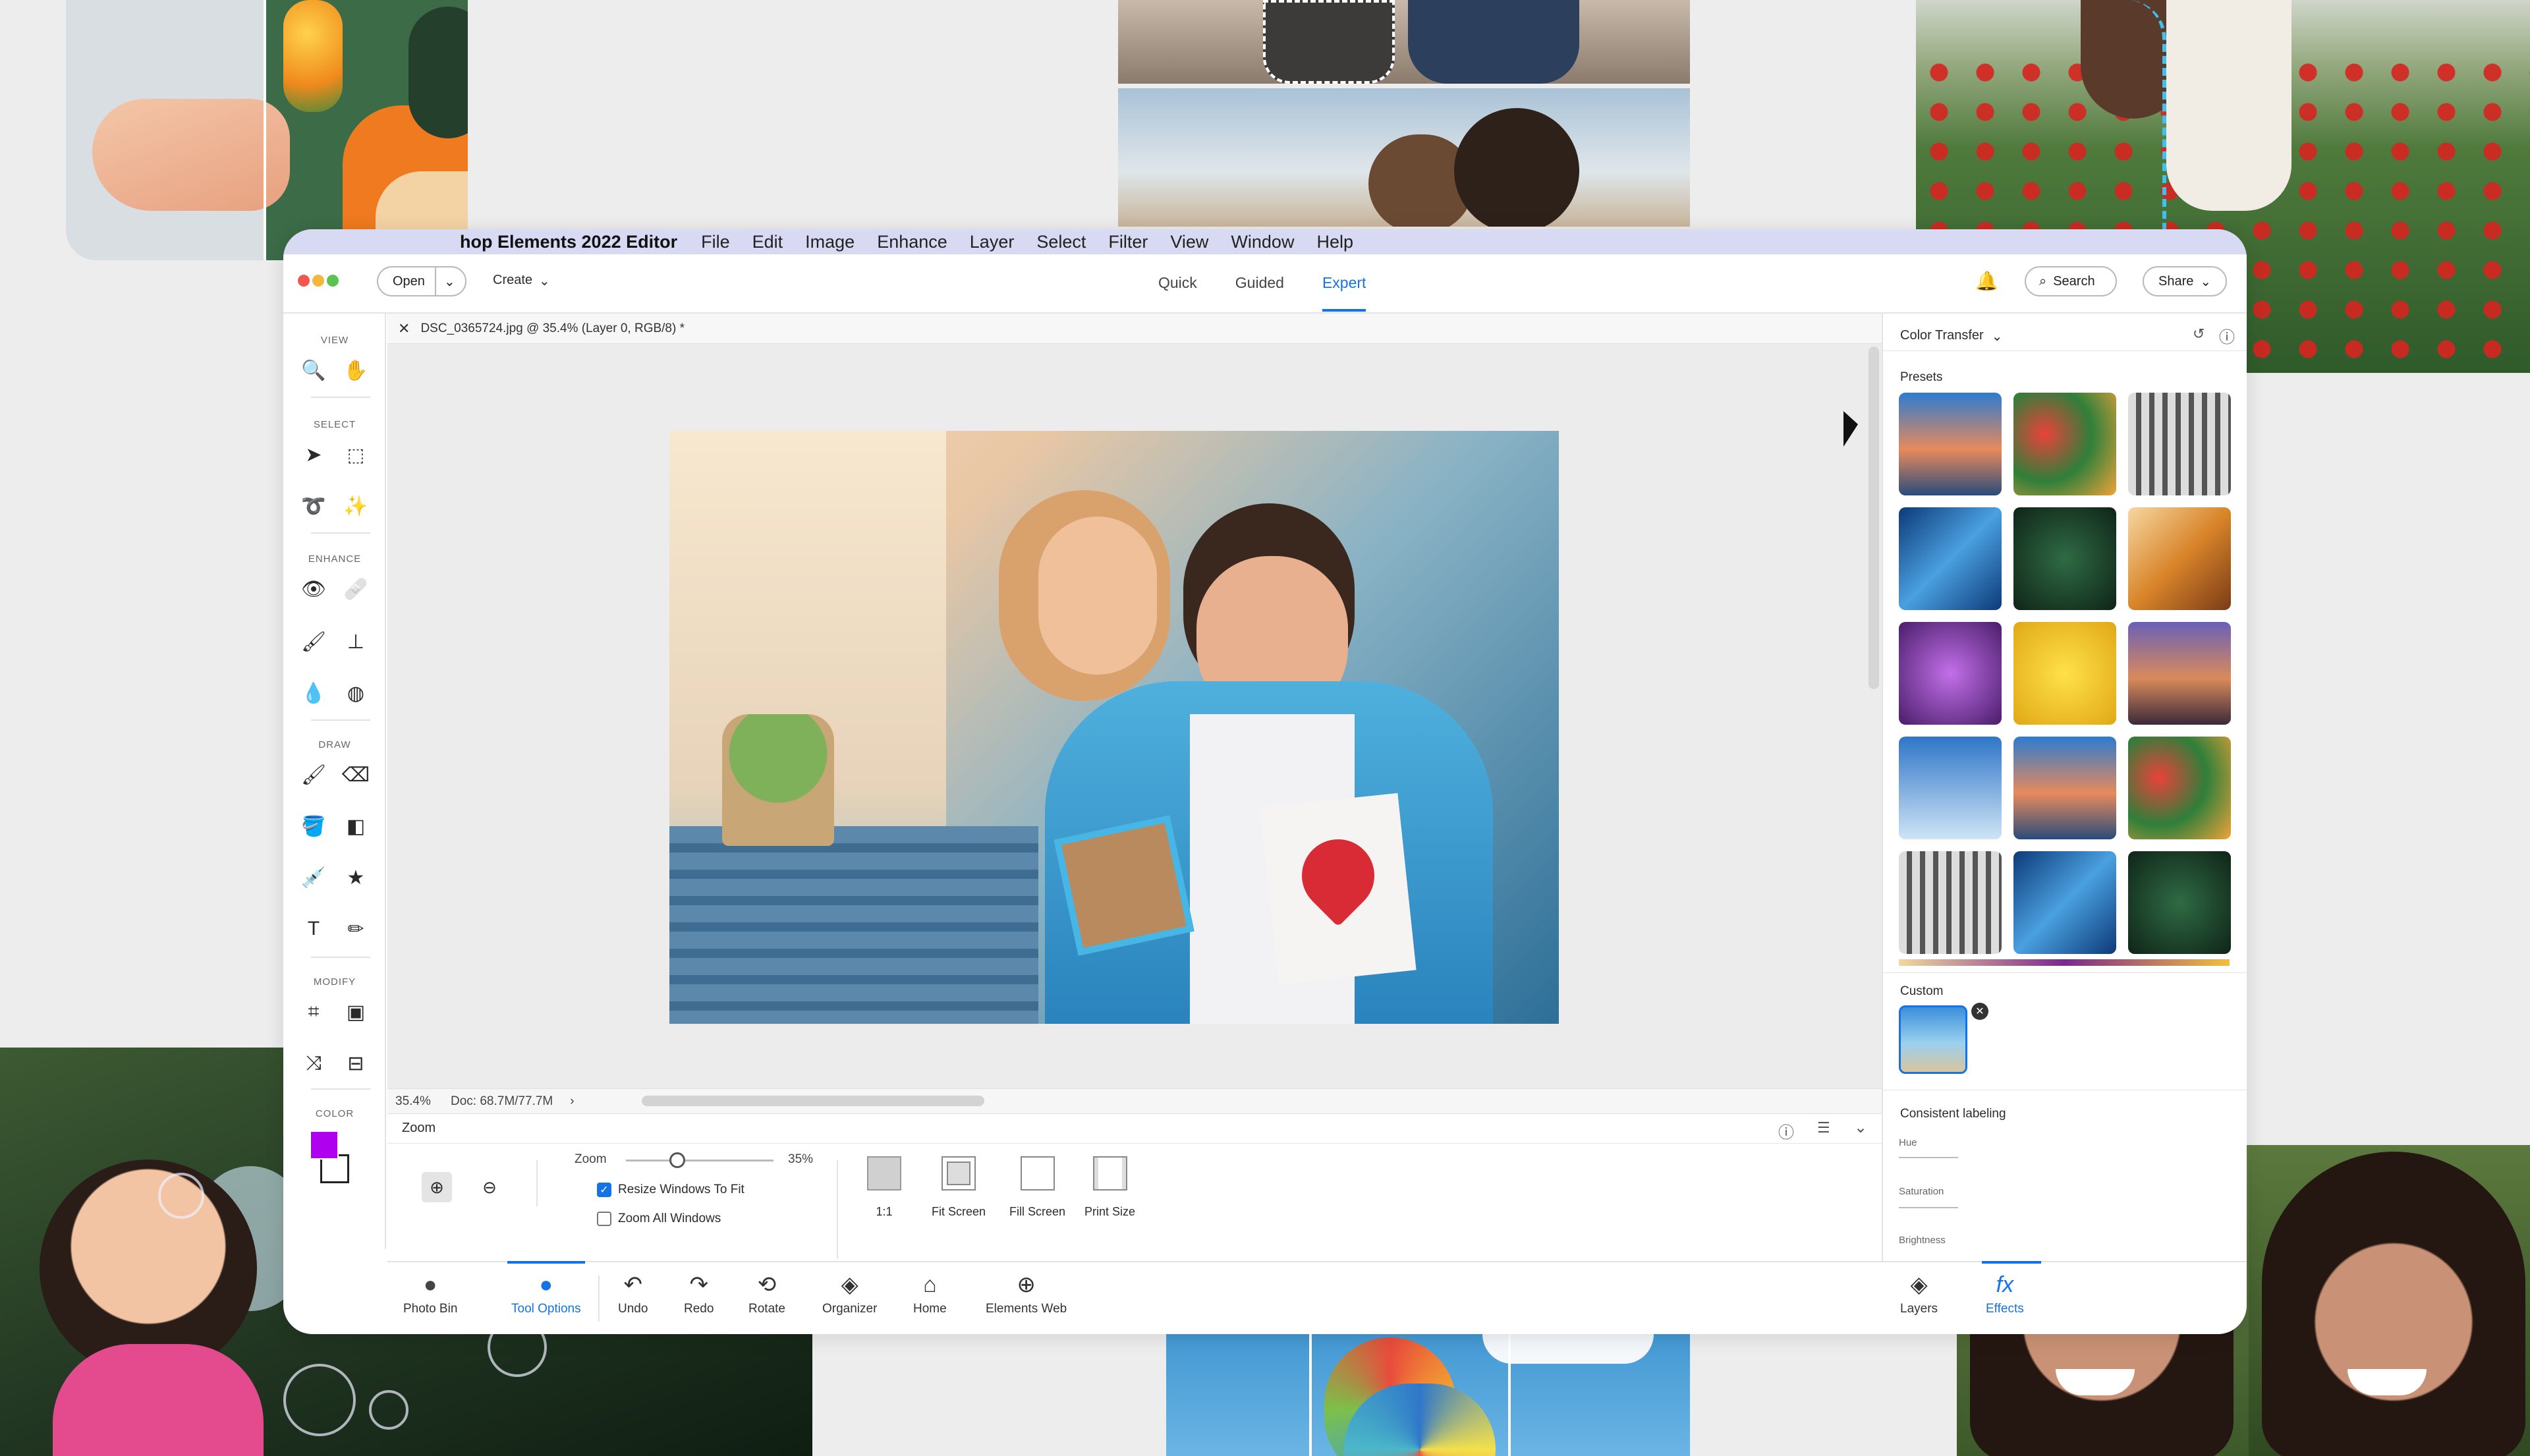  Describe the element at coordinates (355, 826) in the screenshot. I see `gradient-tool-icon: ◧` at that location.